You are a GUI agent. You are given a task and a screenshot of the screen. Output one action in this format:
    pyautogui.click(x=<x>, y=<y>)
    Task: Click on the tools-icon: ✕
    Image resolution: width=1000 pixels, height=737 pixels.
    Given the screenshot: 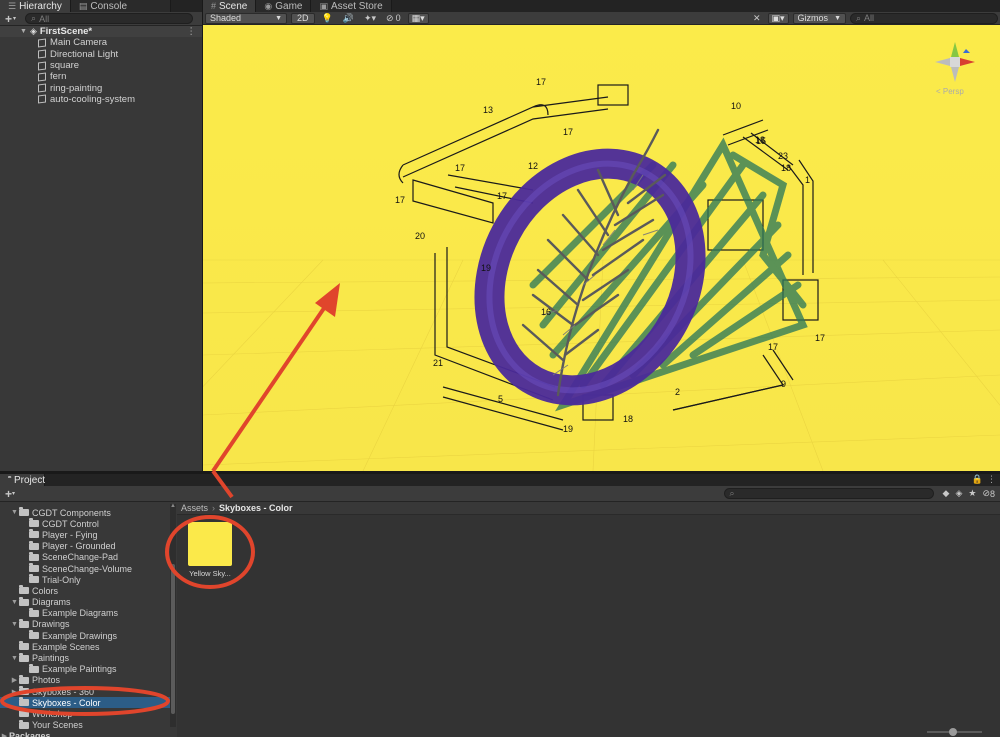 What is the action you would take?
    pyautogui.click(x=757, y=18)
    